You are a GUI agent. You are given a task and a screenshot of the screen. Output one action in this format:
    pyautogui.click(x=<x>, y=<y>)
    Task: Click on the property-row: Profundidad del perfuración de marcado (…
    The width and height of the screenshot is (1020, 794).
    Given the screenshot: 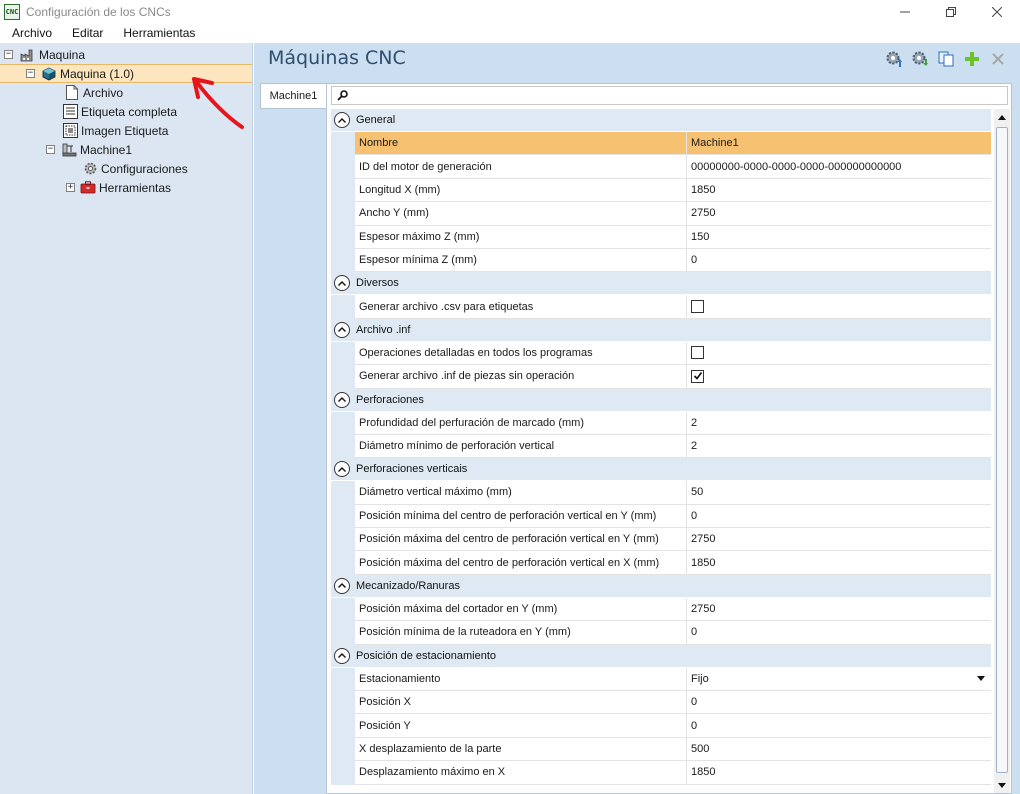 What is the action you would take?
    pyautogui.click(x=661, y=423)
    